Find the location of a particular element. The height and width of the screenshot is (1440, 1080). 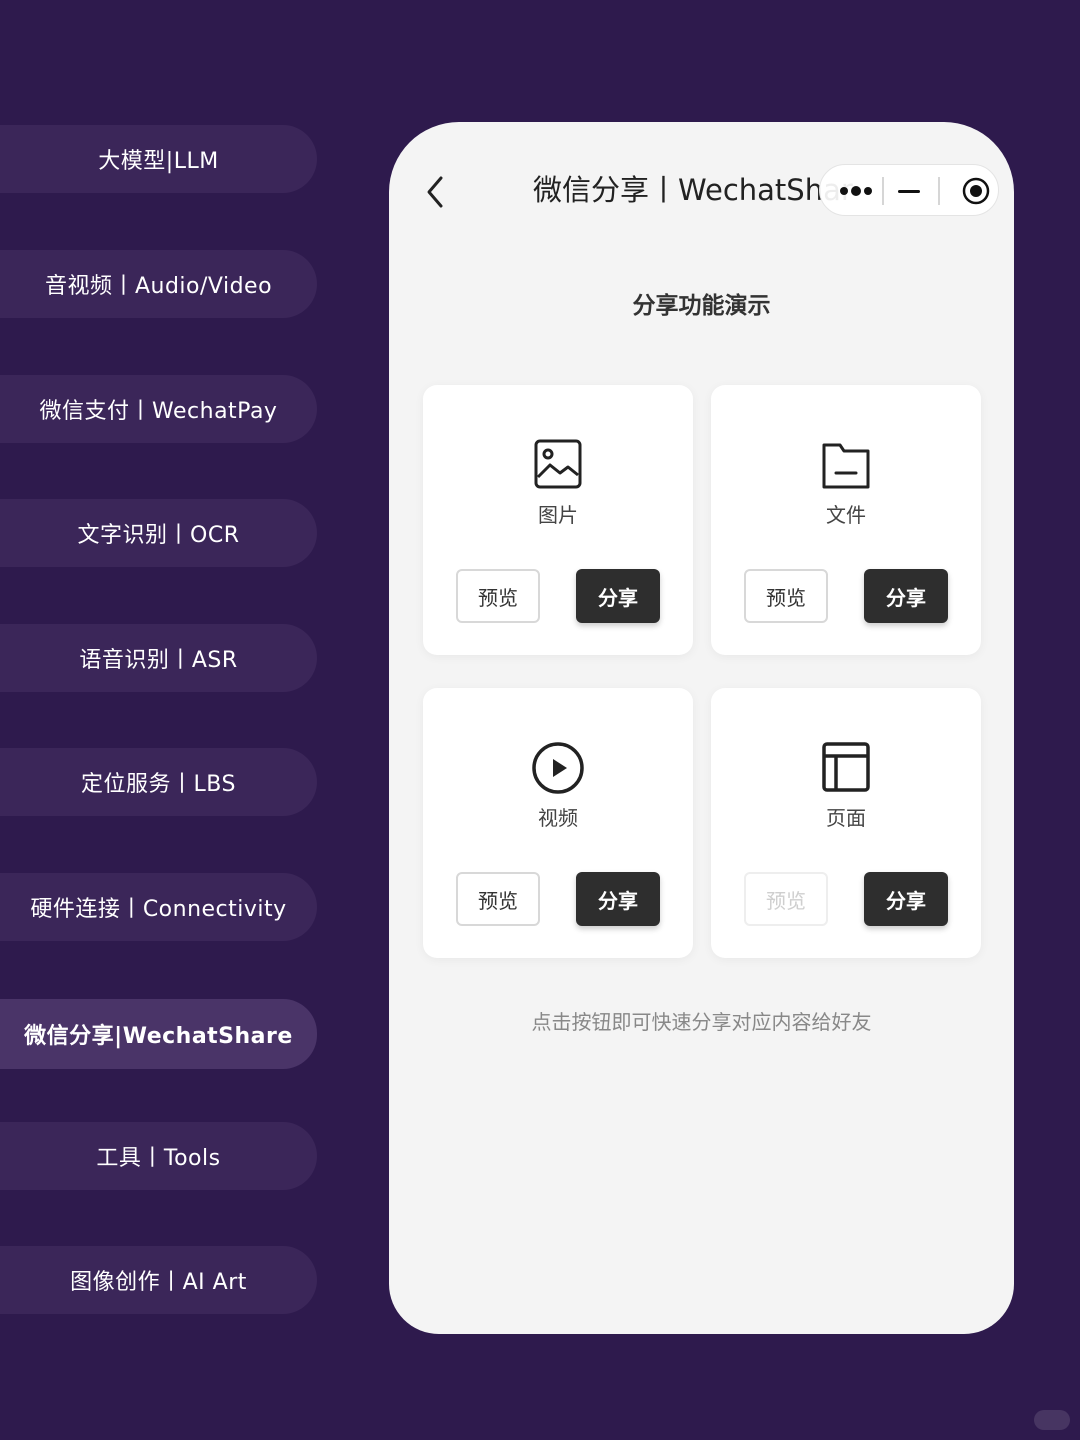

sidebar-item-ocr: 文字识别丨OCR is located at coordinates (158, 533).